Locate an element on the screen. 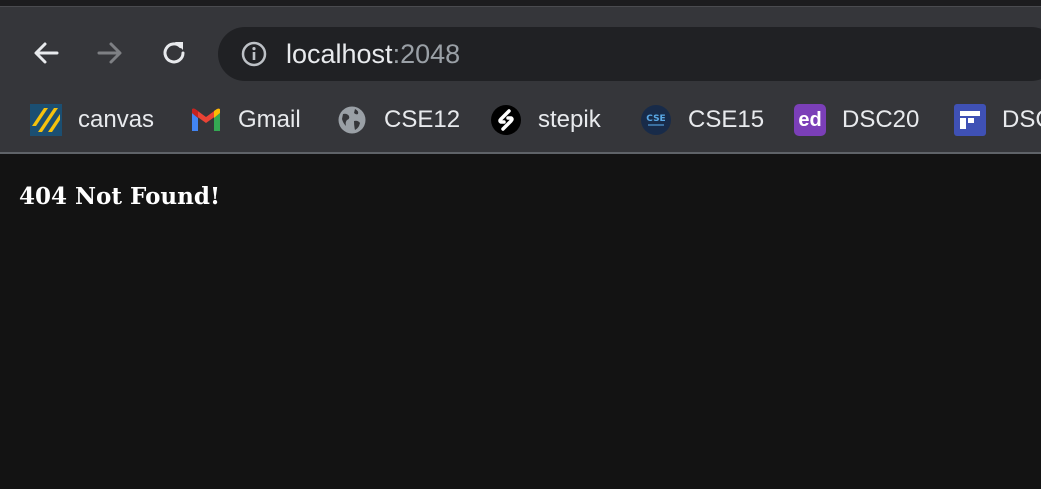 This screenshot has width=1041, height=489. bookmark-label: canvas is located at coordinates (116, 119).